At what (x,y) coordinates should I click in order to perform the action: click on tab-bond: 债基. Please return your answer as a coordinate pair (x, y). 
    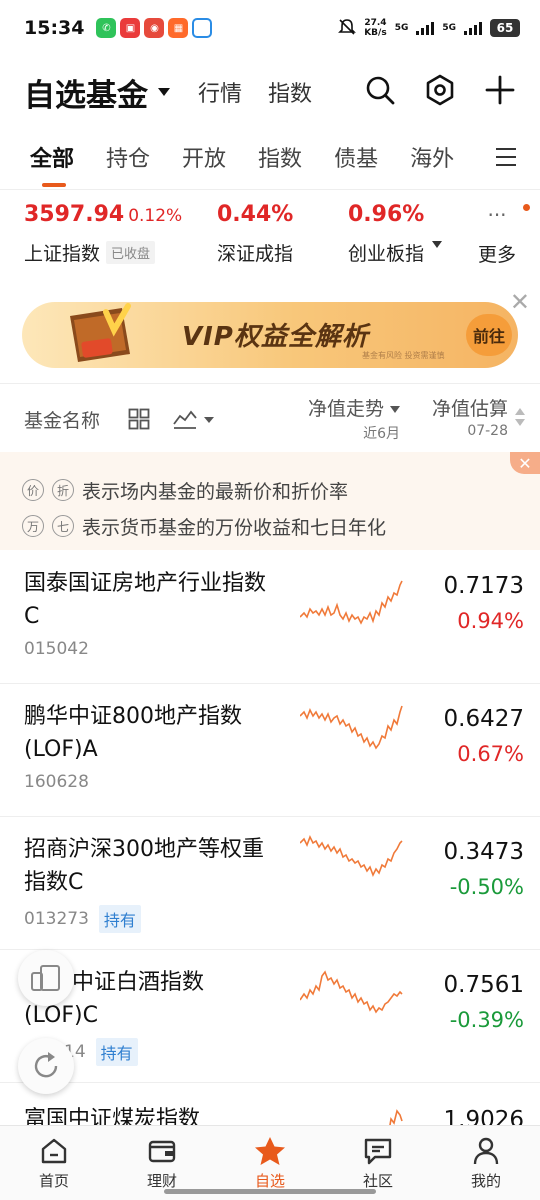
    Looking at the image, I should click on (356, 157).